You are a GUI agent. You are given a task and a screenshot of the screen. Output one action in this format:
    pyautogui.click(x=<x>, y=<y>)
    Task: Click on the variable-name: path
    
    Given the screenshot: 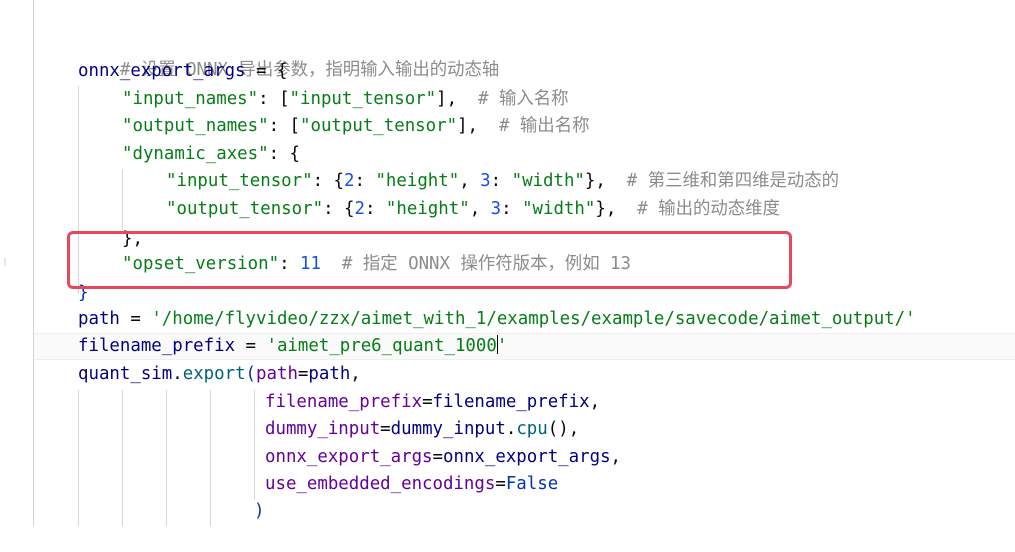 What is the action you would take?
    pyautogui.click(x=99, y=319)
    